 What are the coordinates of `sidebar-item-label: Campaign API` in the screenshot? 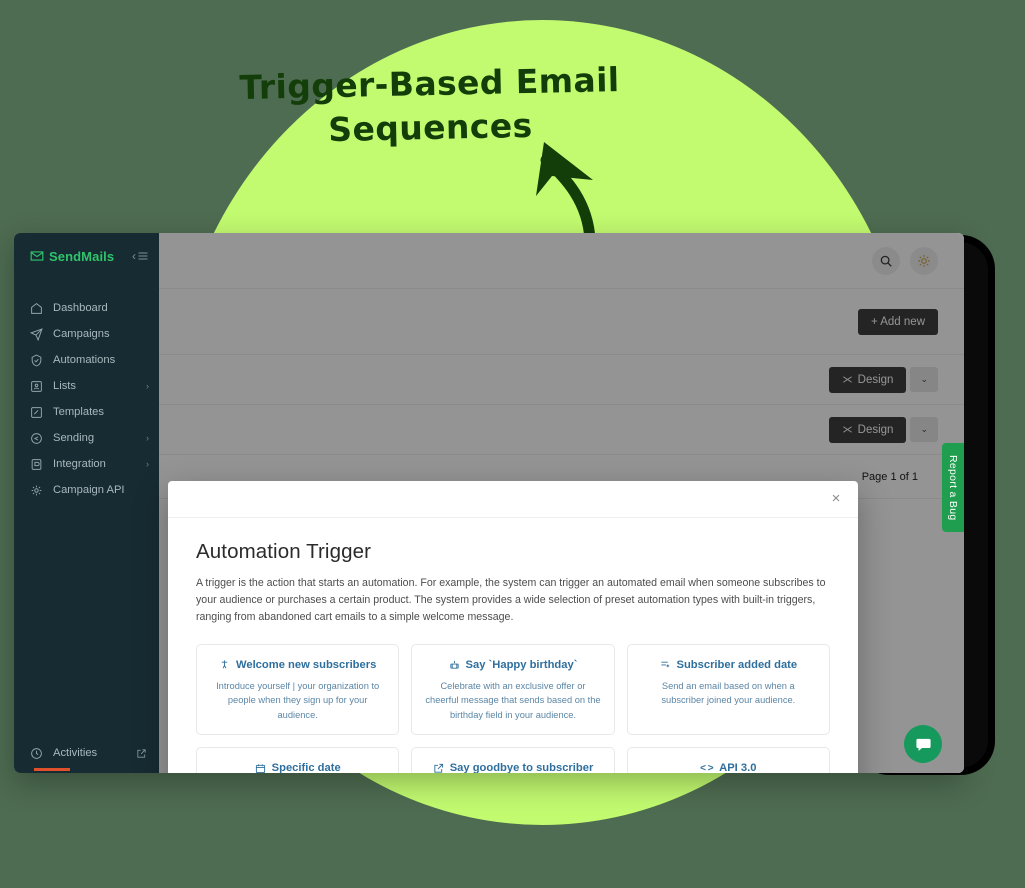 It's located at (89, 490).